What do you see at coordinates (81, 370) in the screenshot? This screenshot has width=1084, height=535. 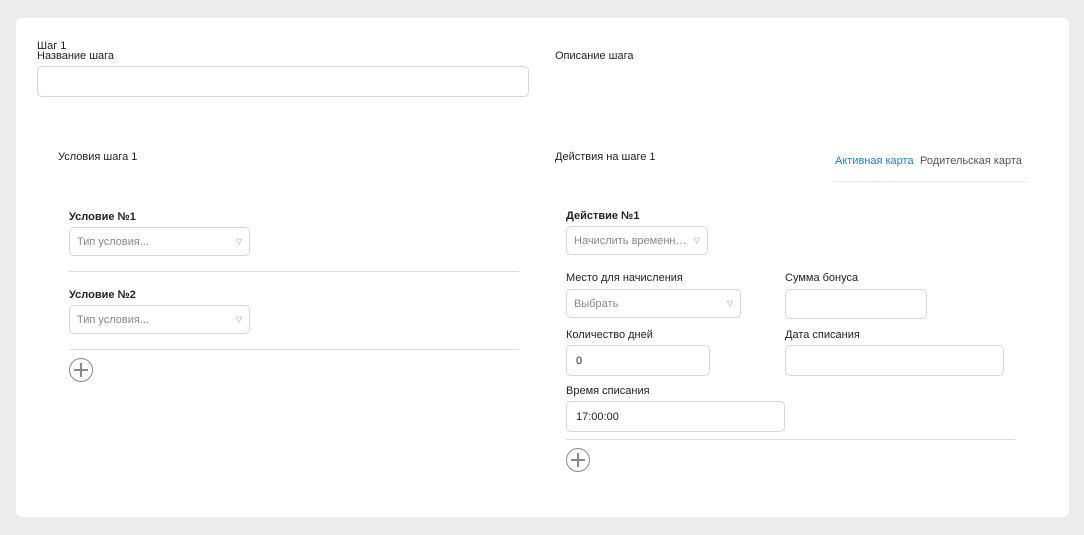 I see `add-condition-plus-icon` at bounding box center [81, 370].